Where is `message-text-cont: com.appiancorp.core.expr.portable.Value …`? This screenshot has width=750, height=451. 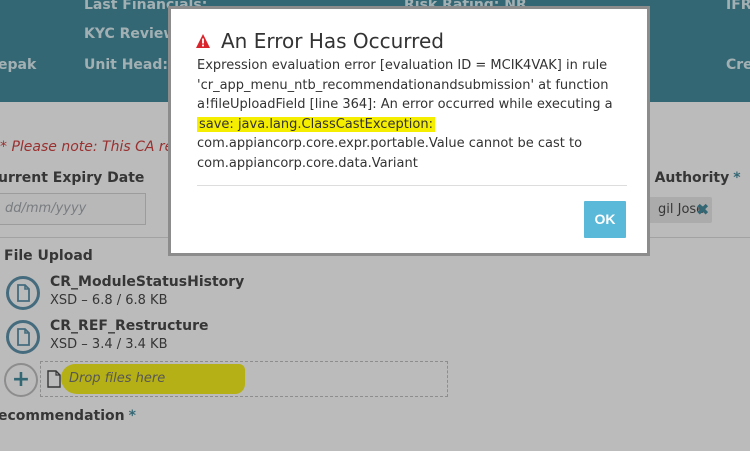 message-text-cont: com.appiancorp.core.expr.portable.Value … is located at coordinates (390, 153).